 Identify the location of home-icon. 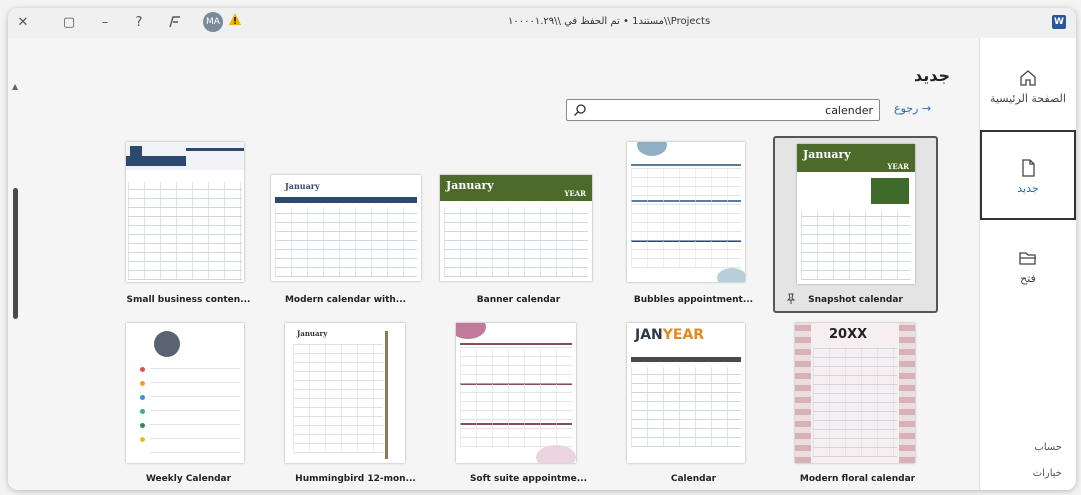
(1028, 78).